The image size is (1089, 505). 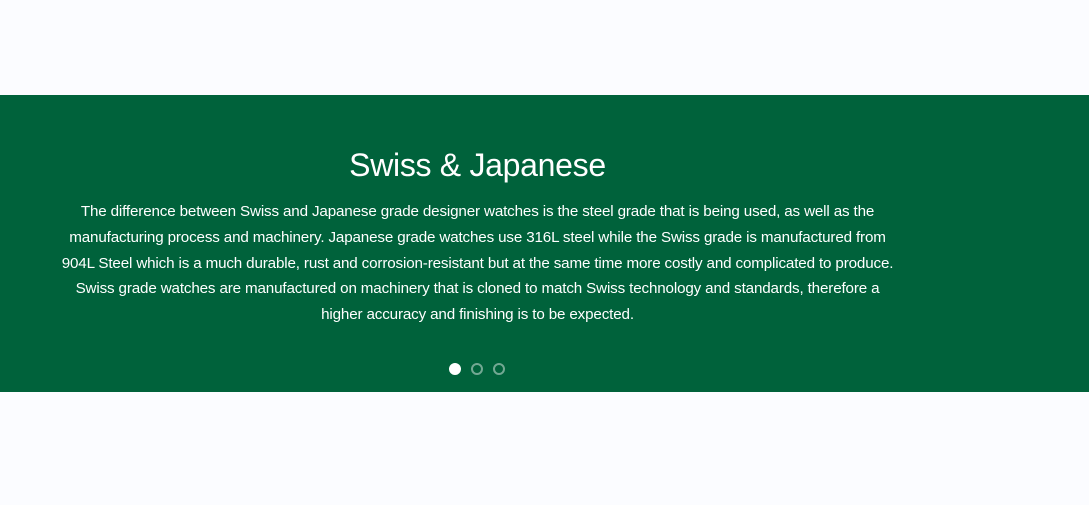 I want to click on slide-title: Swiss & Japanese, so click(x=477, y=165).